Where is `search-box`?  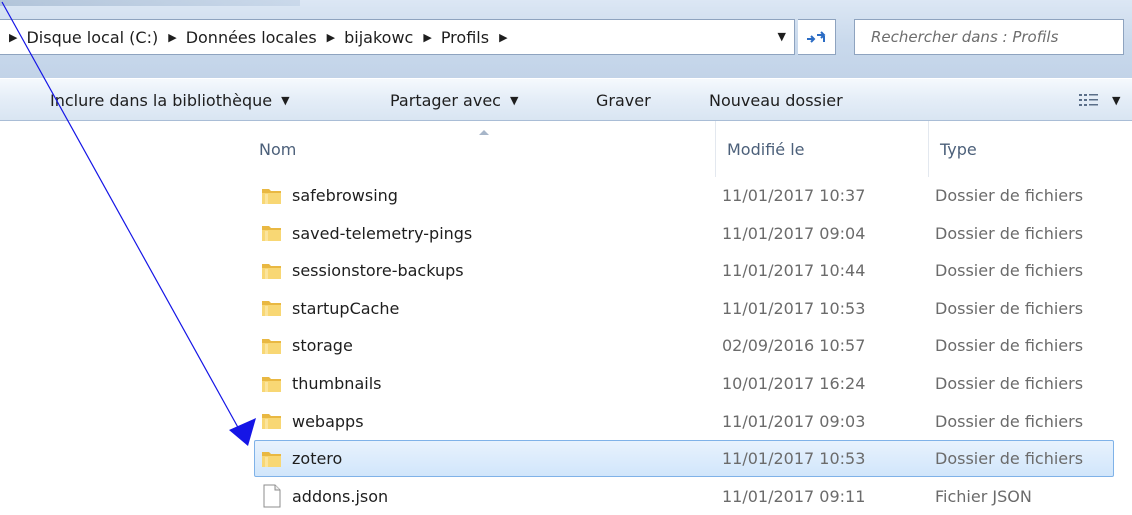 search-box is located at coordinates (989, 37).